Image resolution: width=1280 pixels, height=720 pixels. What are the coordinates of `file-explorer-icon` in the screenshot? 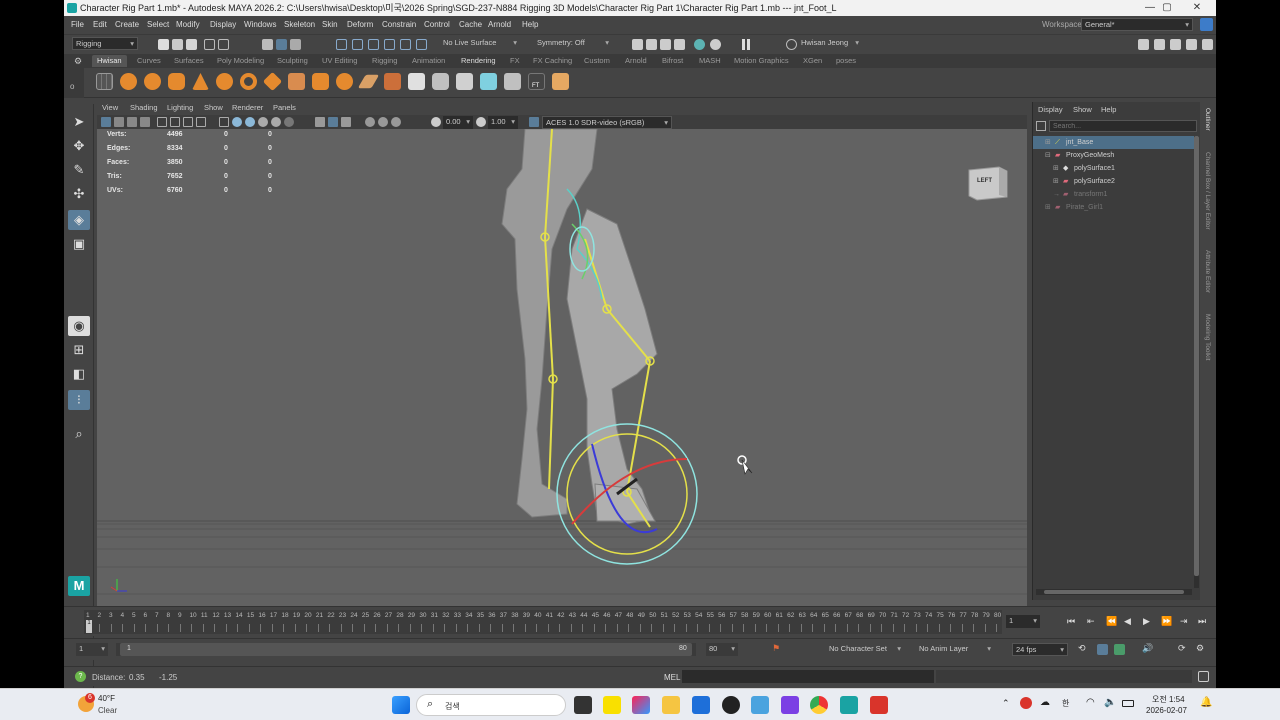 It's located at (671, 705).